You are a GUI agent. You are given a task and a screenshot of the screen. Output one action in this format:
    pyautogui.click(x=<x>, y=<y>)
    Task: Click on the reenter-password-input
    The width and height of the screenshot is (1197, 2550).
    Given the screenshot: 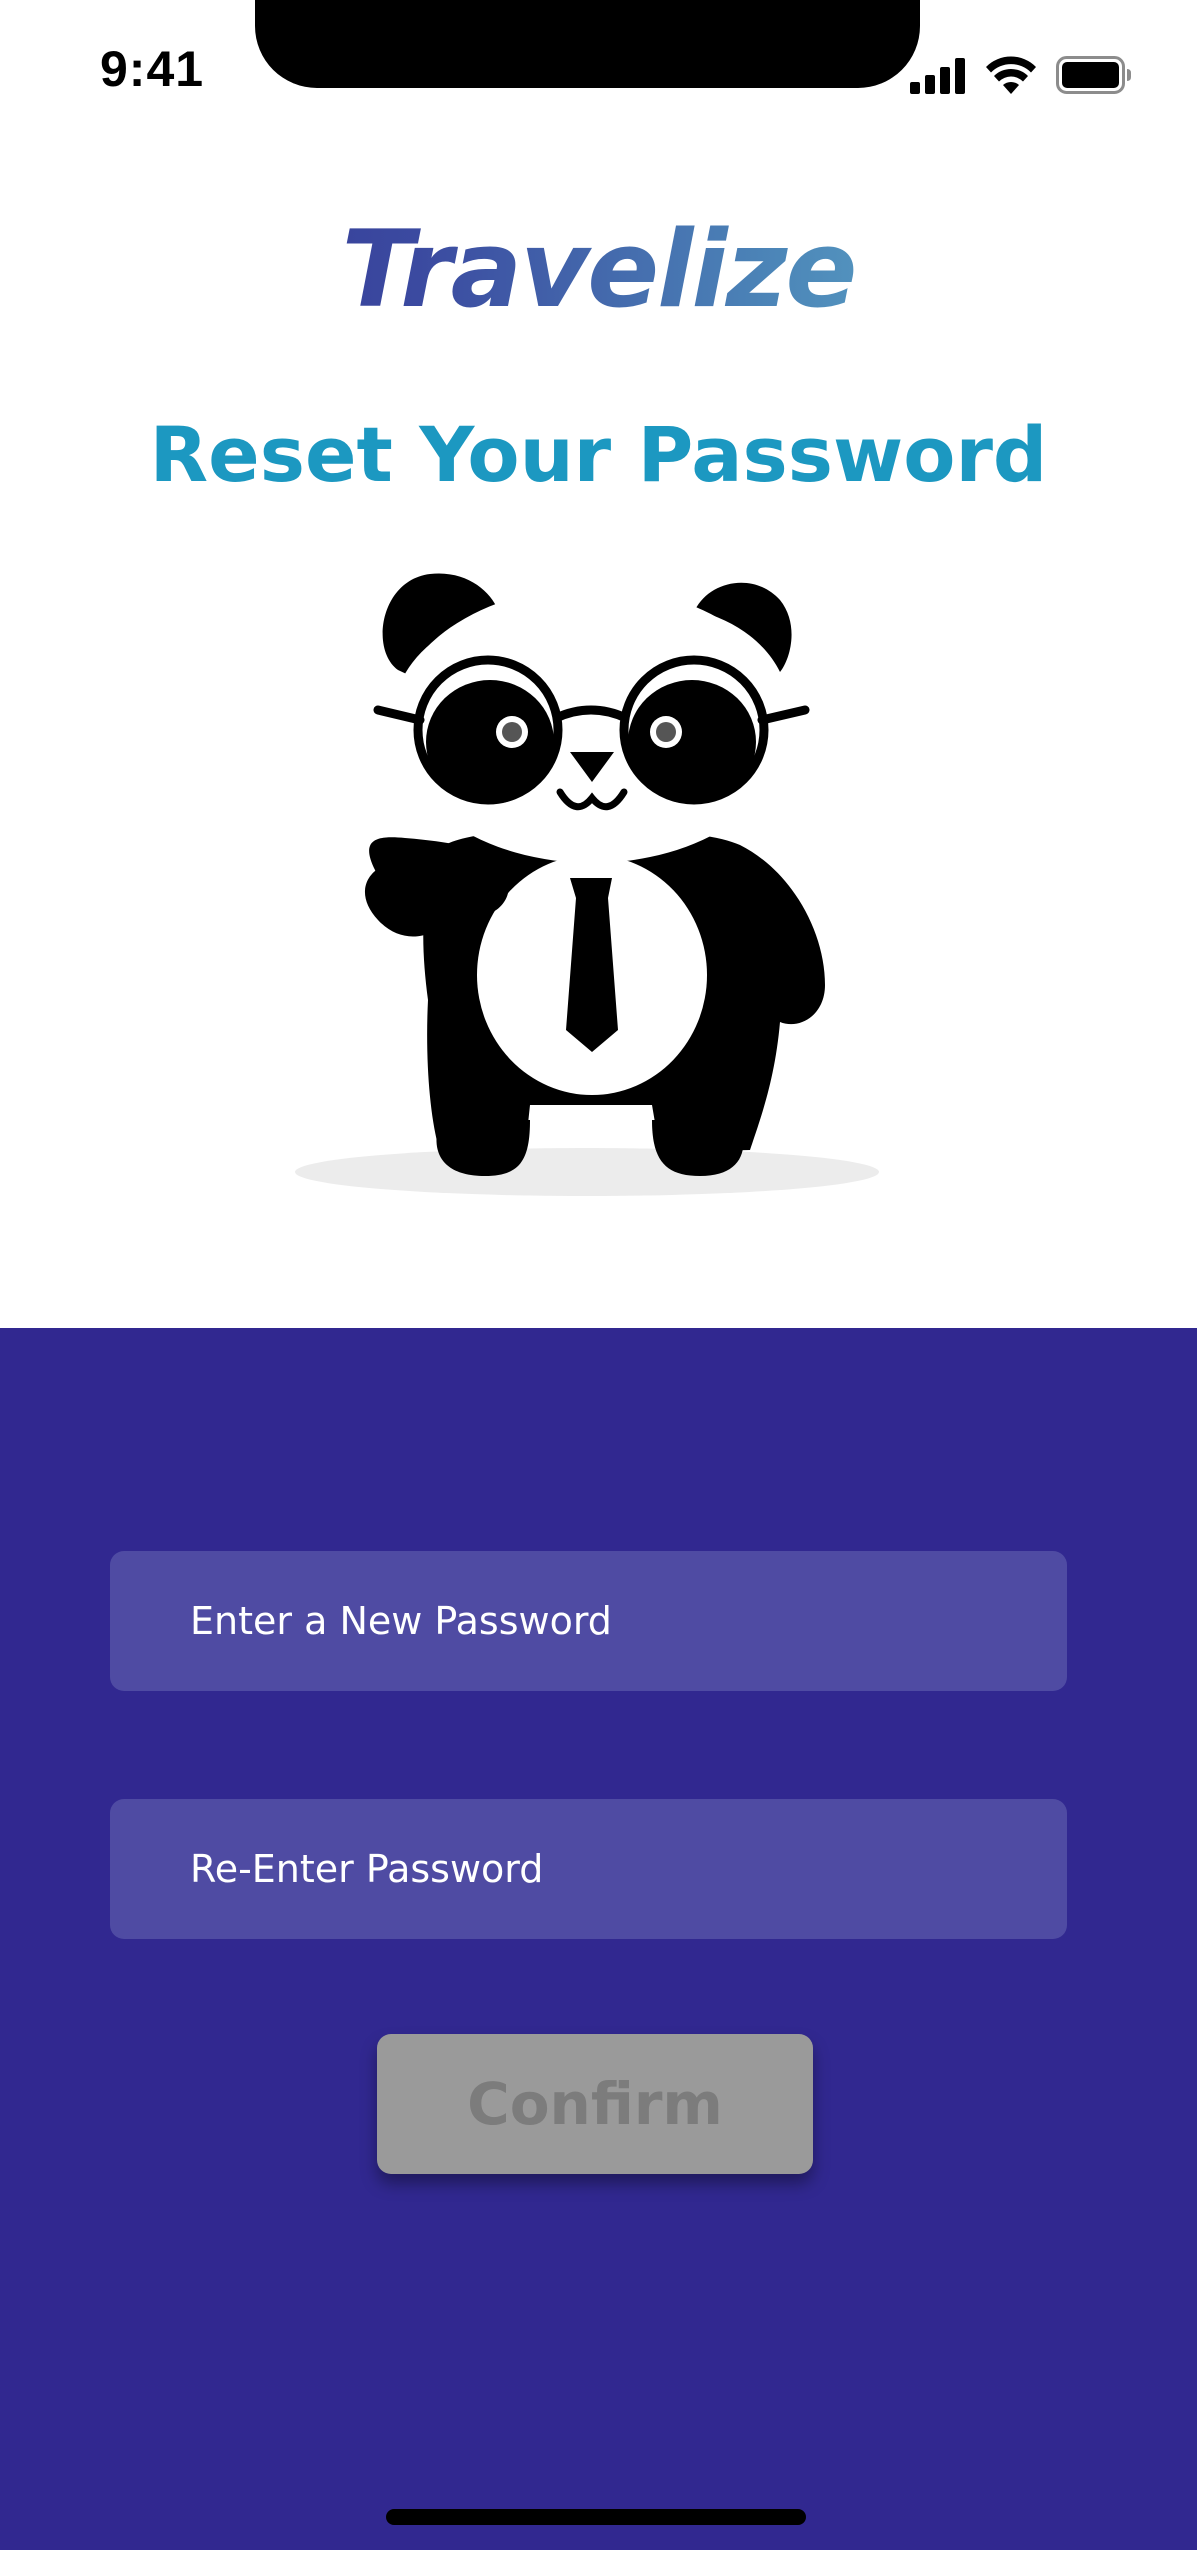 What is the action you would take?
    pyautogui.click(x=588, y=1869)
    